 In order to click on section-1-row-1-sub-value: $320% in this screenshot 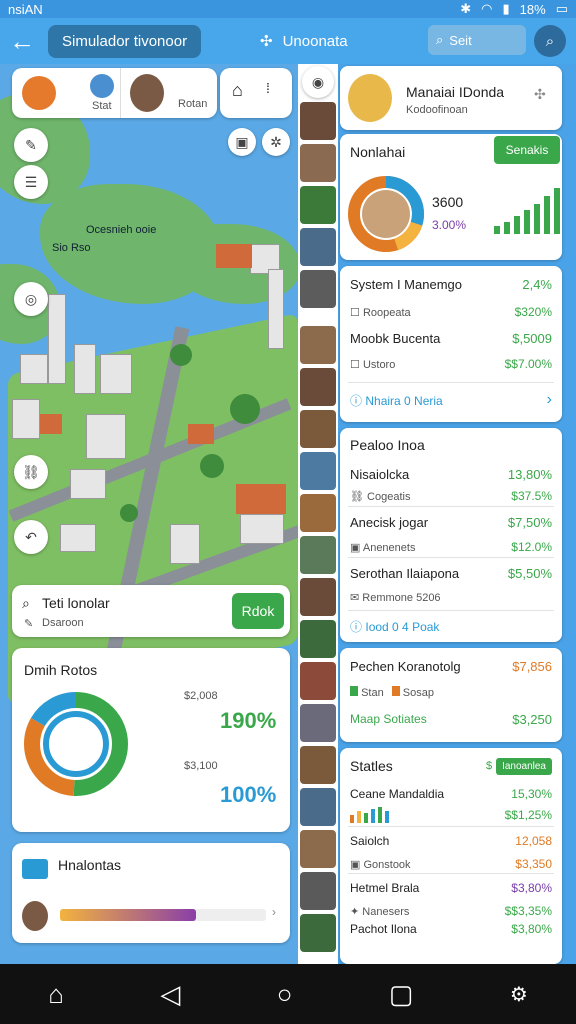, I will do `click(533, 312)`.